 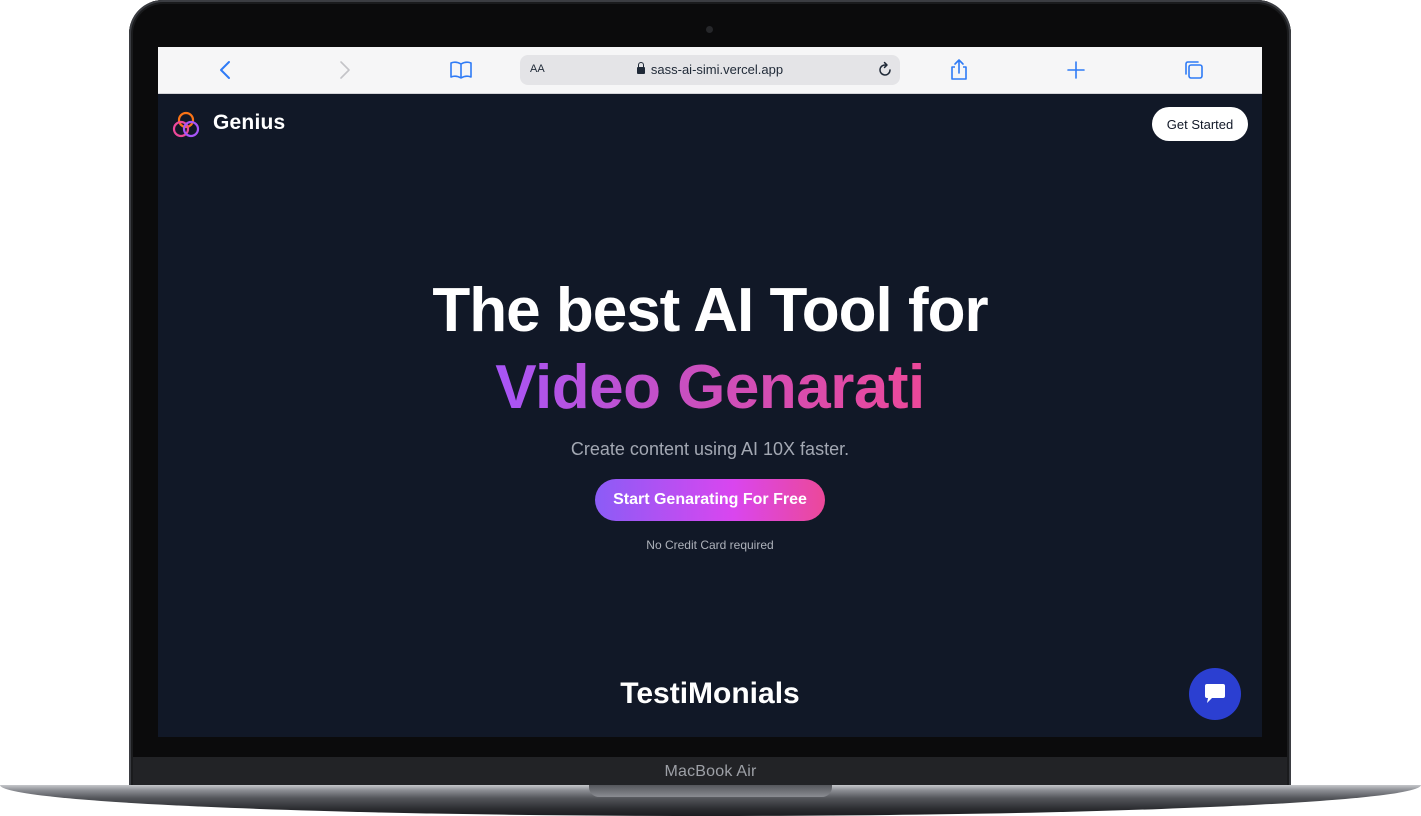 What do you see at coordinates (710, 449) in the screenshot?
I see `hero-subtitle: Create content using AI 10X faster.` at bounding box center [710, 449].